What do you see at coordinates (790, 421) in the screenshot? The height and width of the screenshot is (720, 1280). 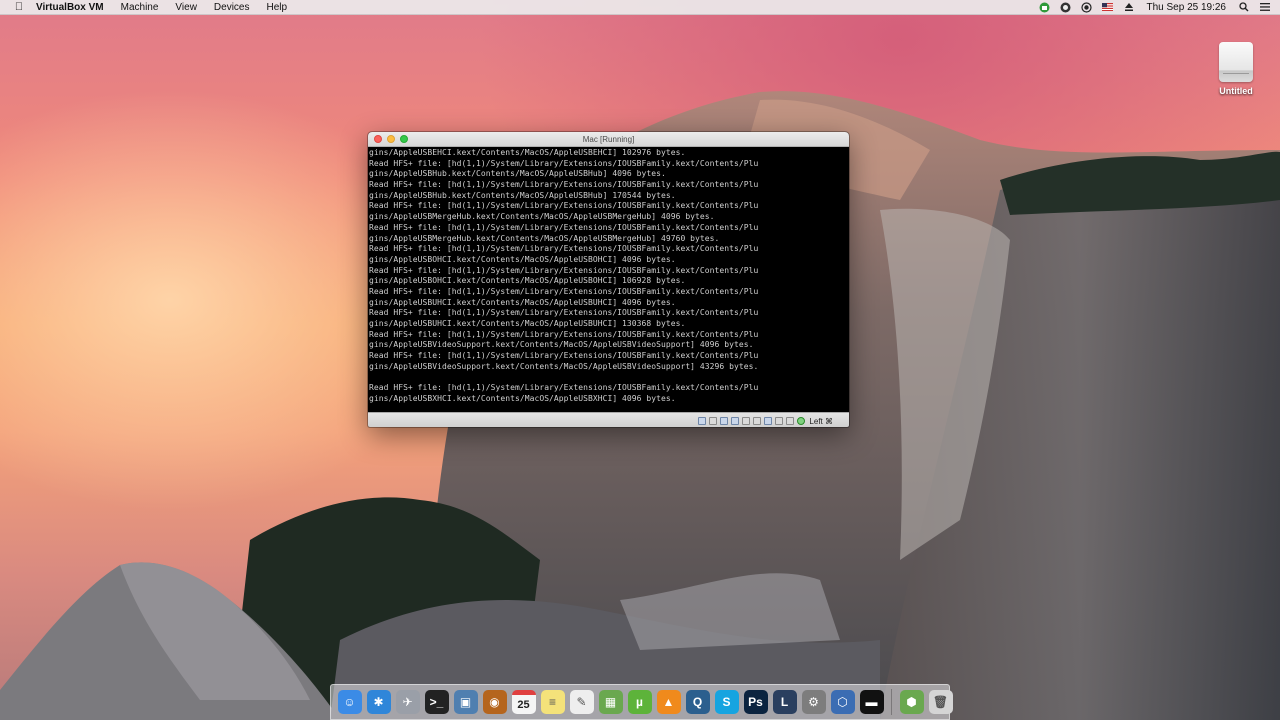 I see `mouse-integration-status-icon` at bounding box center [790, 421].